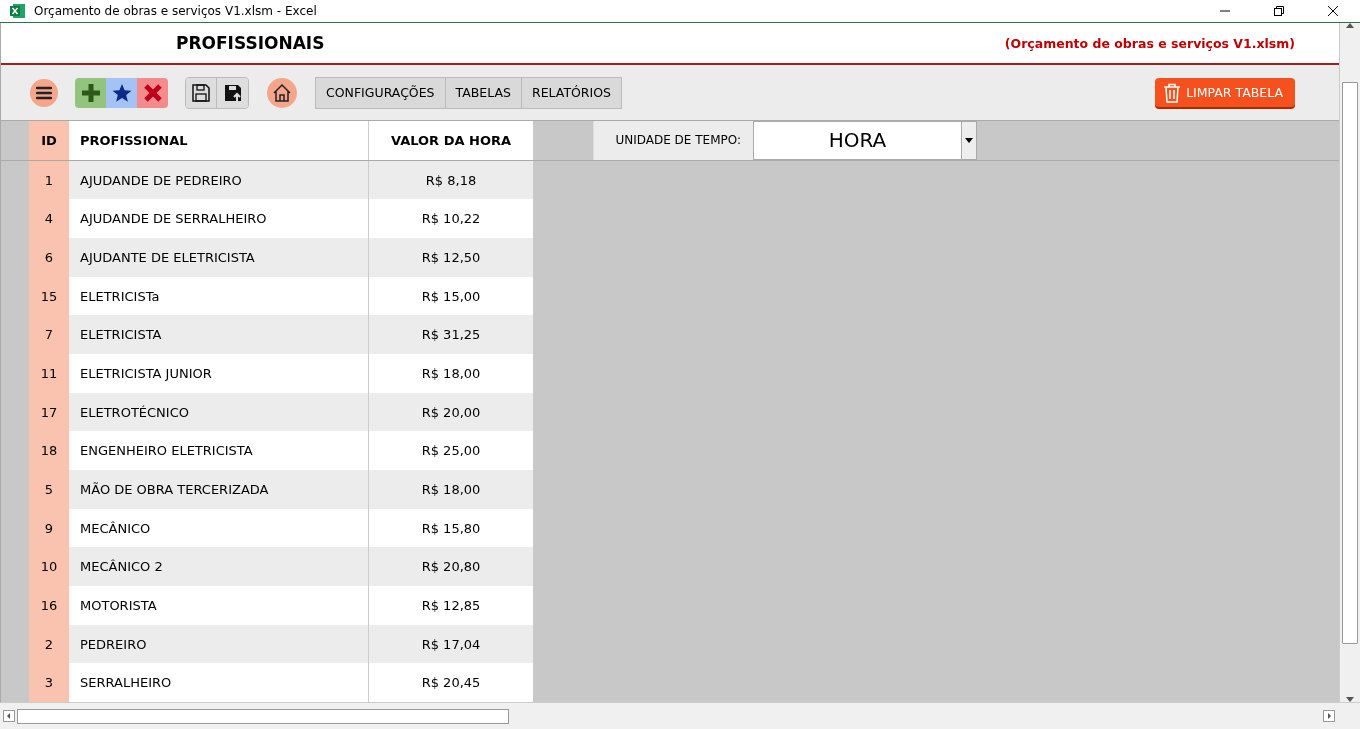 The width and height of the screenshot is (1360, 729). What do you see at coordinates (219, 567) in the screenshot?
I see `name-cell: MECÂNICO 2` at bounding box center [219, 567].